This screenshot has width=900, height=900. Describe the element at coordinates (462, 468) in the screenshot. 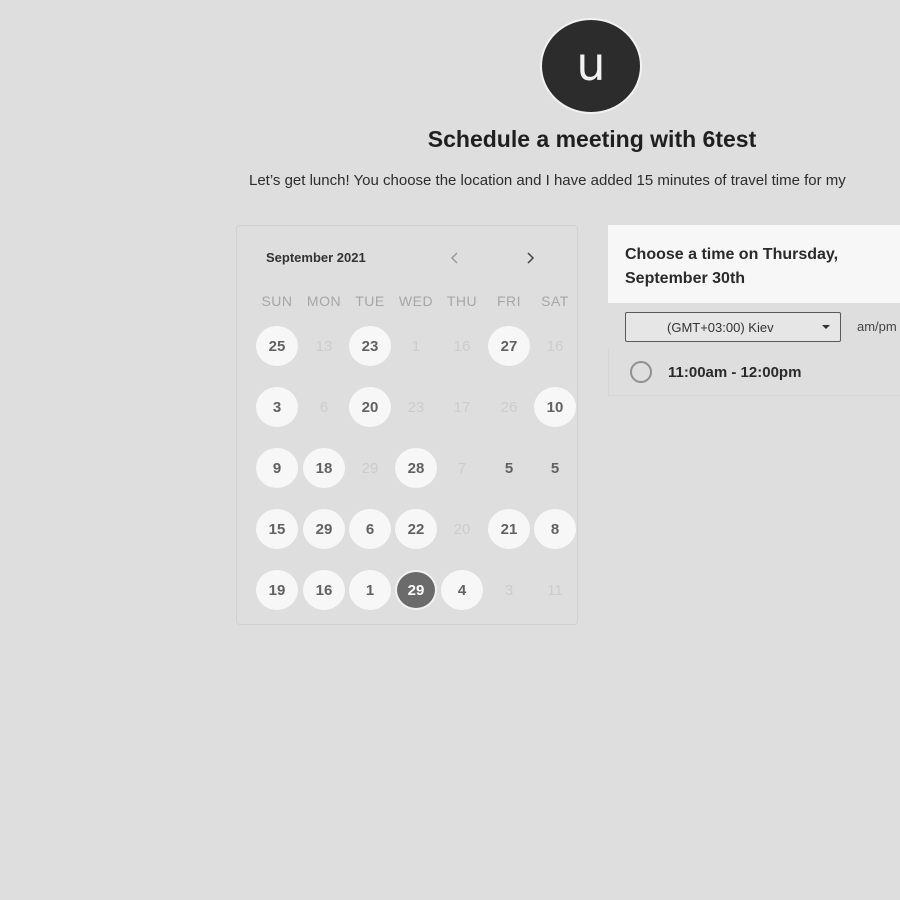

I see `calendar-day: 7` at that location.